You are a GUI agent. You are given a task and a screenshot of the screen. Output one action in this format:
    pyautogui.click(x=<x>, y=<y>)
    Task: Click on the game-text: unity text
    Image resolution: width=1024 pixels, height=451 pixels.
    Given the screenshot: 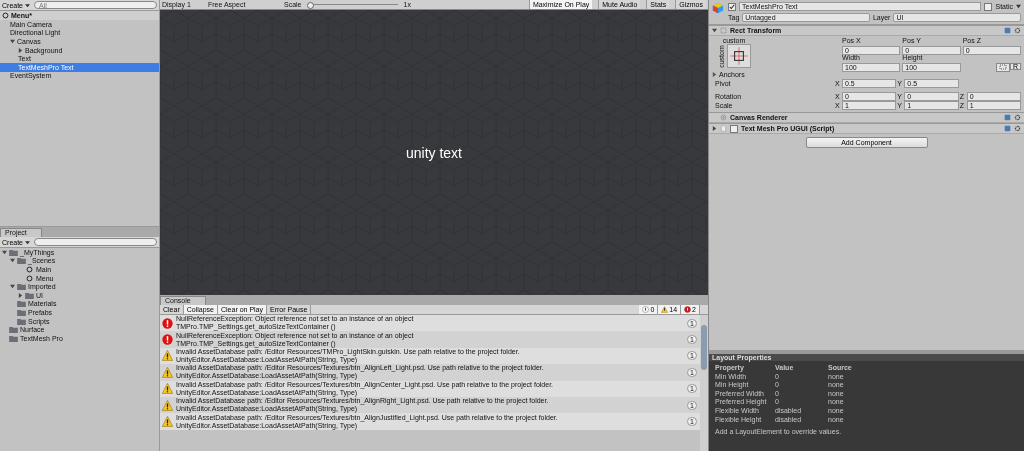 What is the action you would take?
    pyautogui.click(x=434, y=152)
    